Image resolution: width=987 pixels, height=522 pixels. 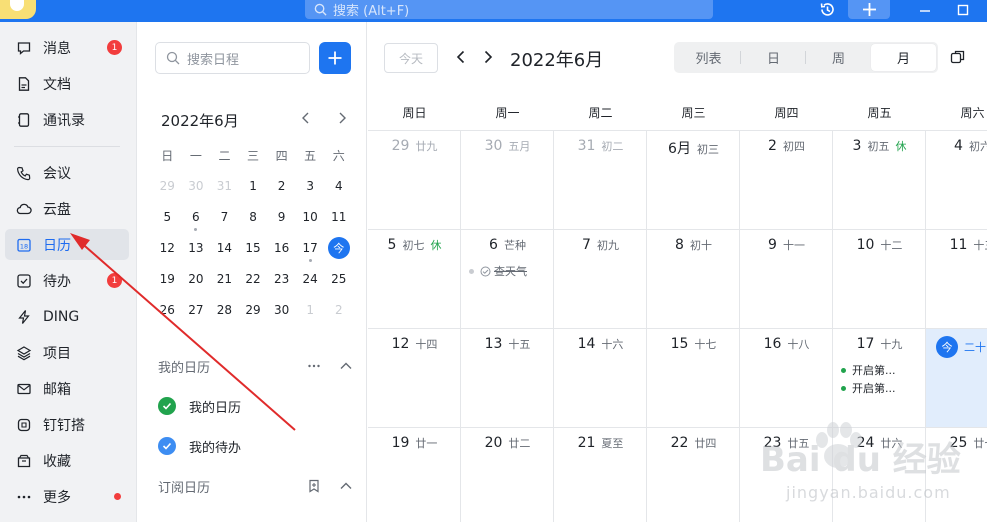 What do you see at coordinates (338, 278) in the screenshot?
I see `mini-day: 25` at bounding box center [338, 278].